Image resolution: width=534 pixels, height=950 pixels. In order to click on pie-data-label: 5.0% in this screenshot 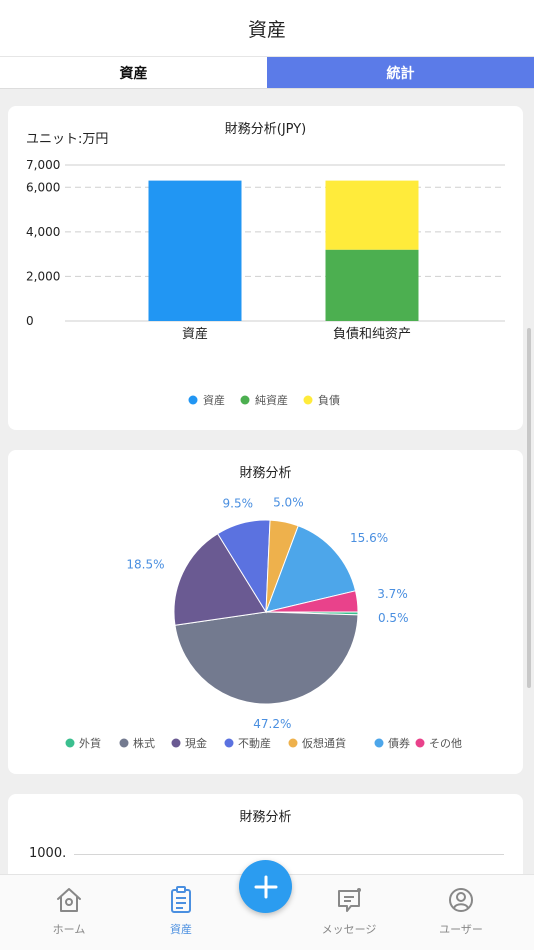, I will do `click(288, 502)`.